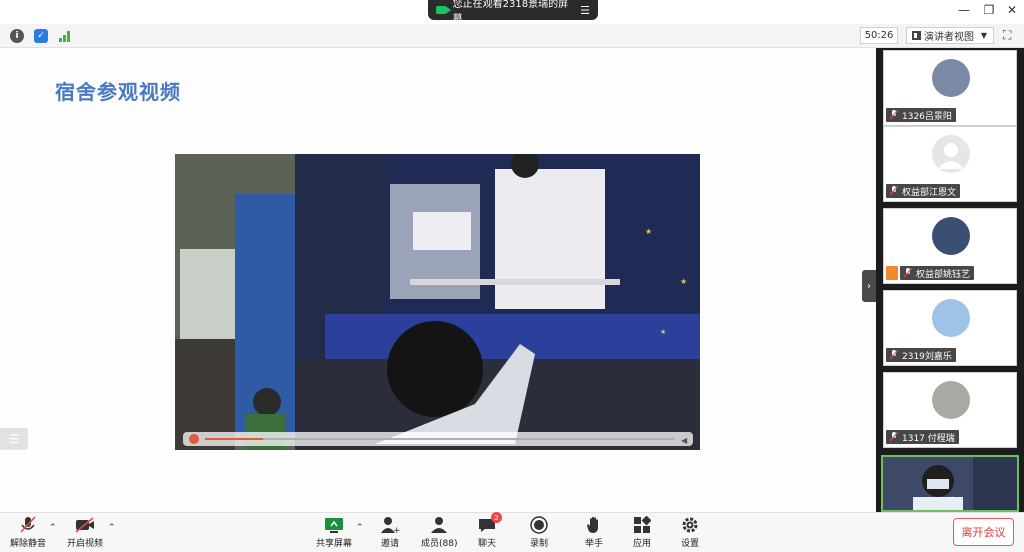 This screenshot has height=552, width=1024. Describe the element at coordinates (983, 35) in the screenshot. I see `chevron-down-icon: ▼` at that location.